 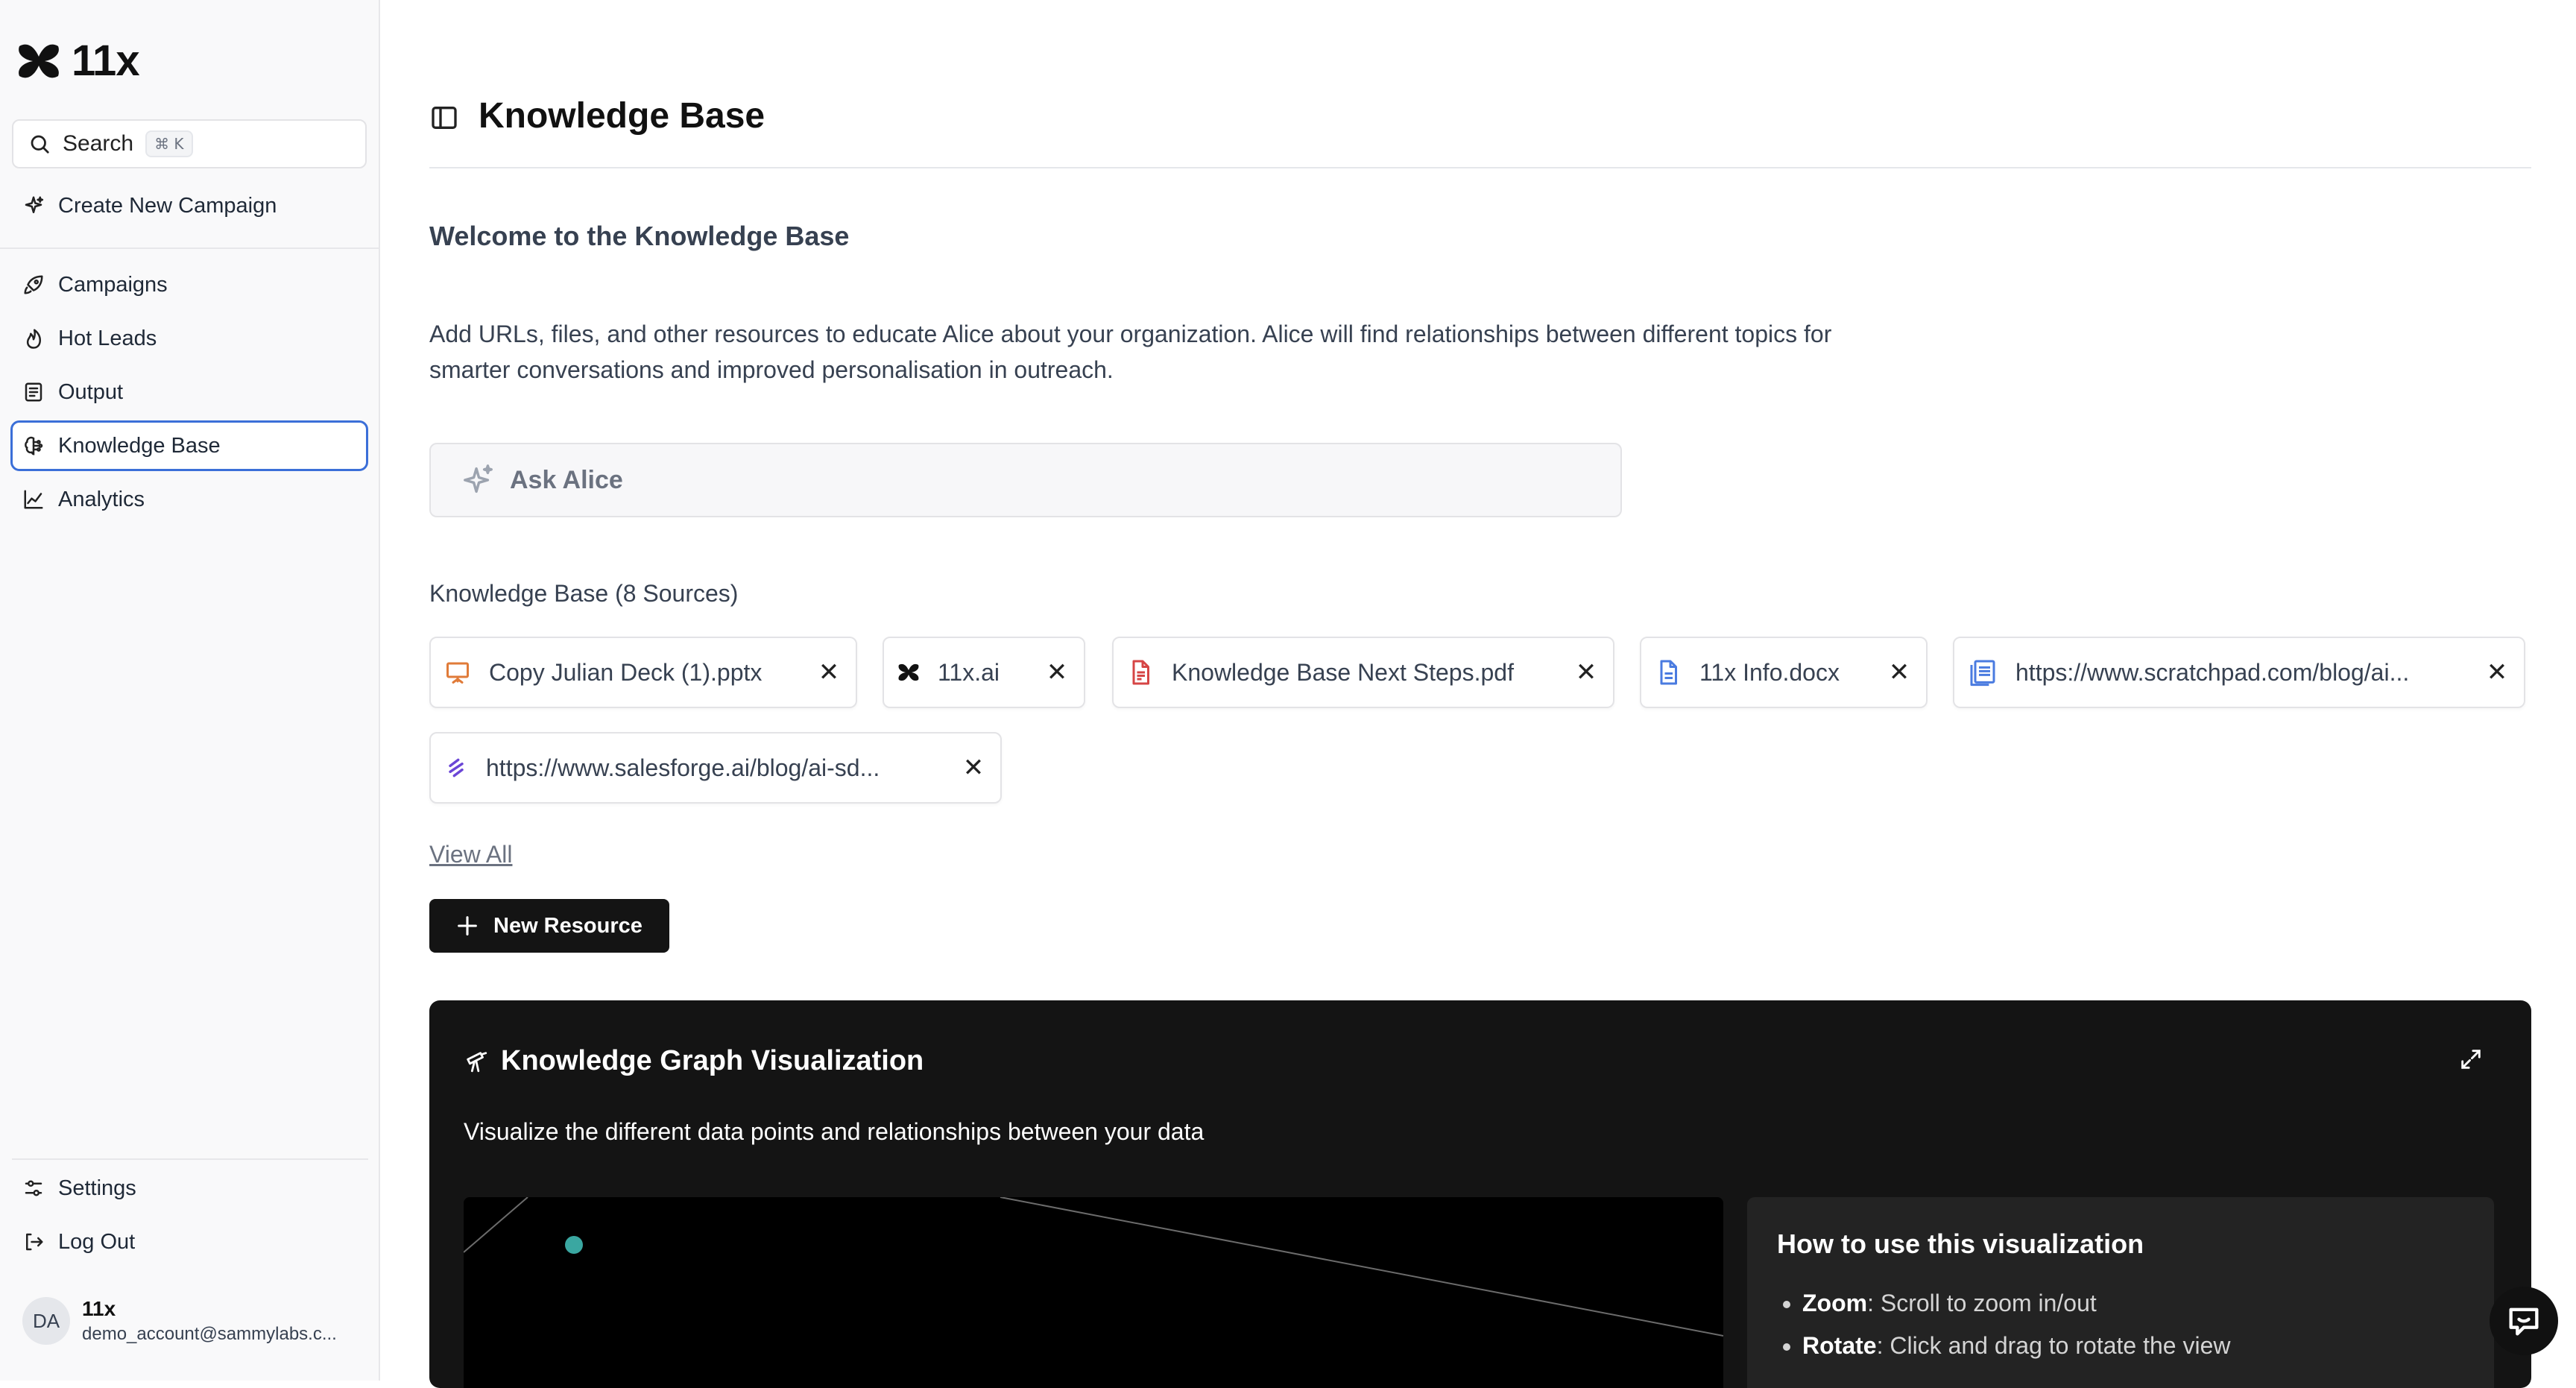 I want to click on tip-text: : Scroll to zoom in/out, so click(x=1982, y=1303).